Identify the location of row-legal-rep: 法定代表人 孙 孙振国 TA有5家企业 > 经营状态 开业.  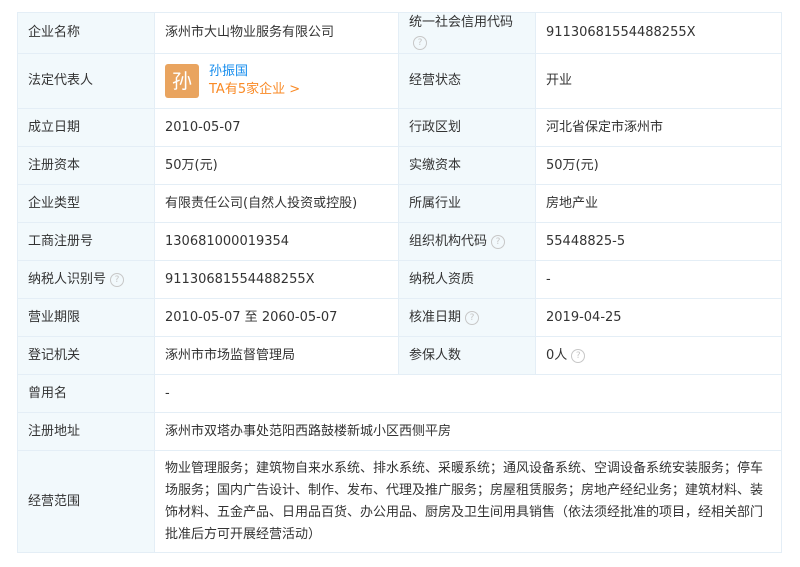
(399, 81).